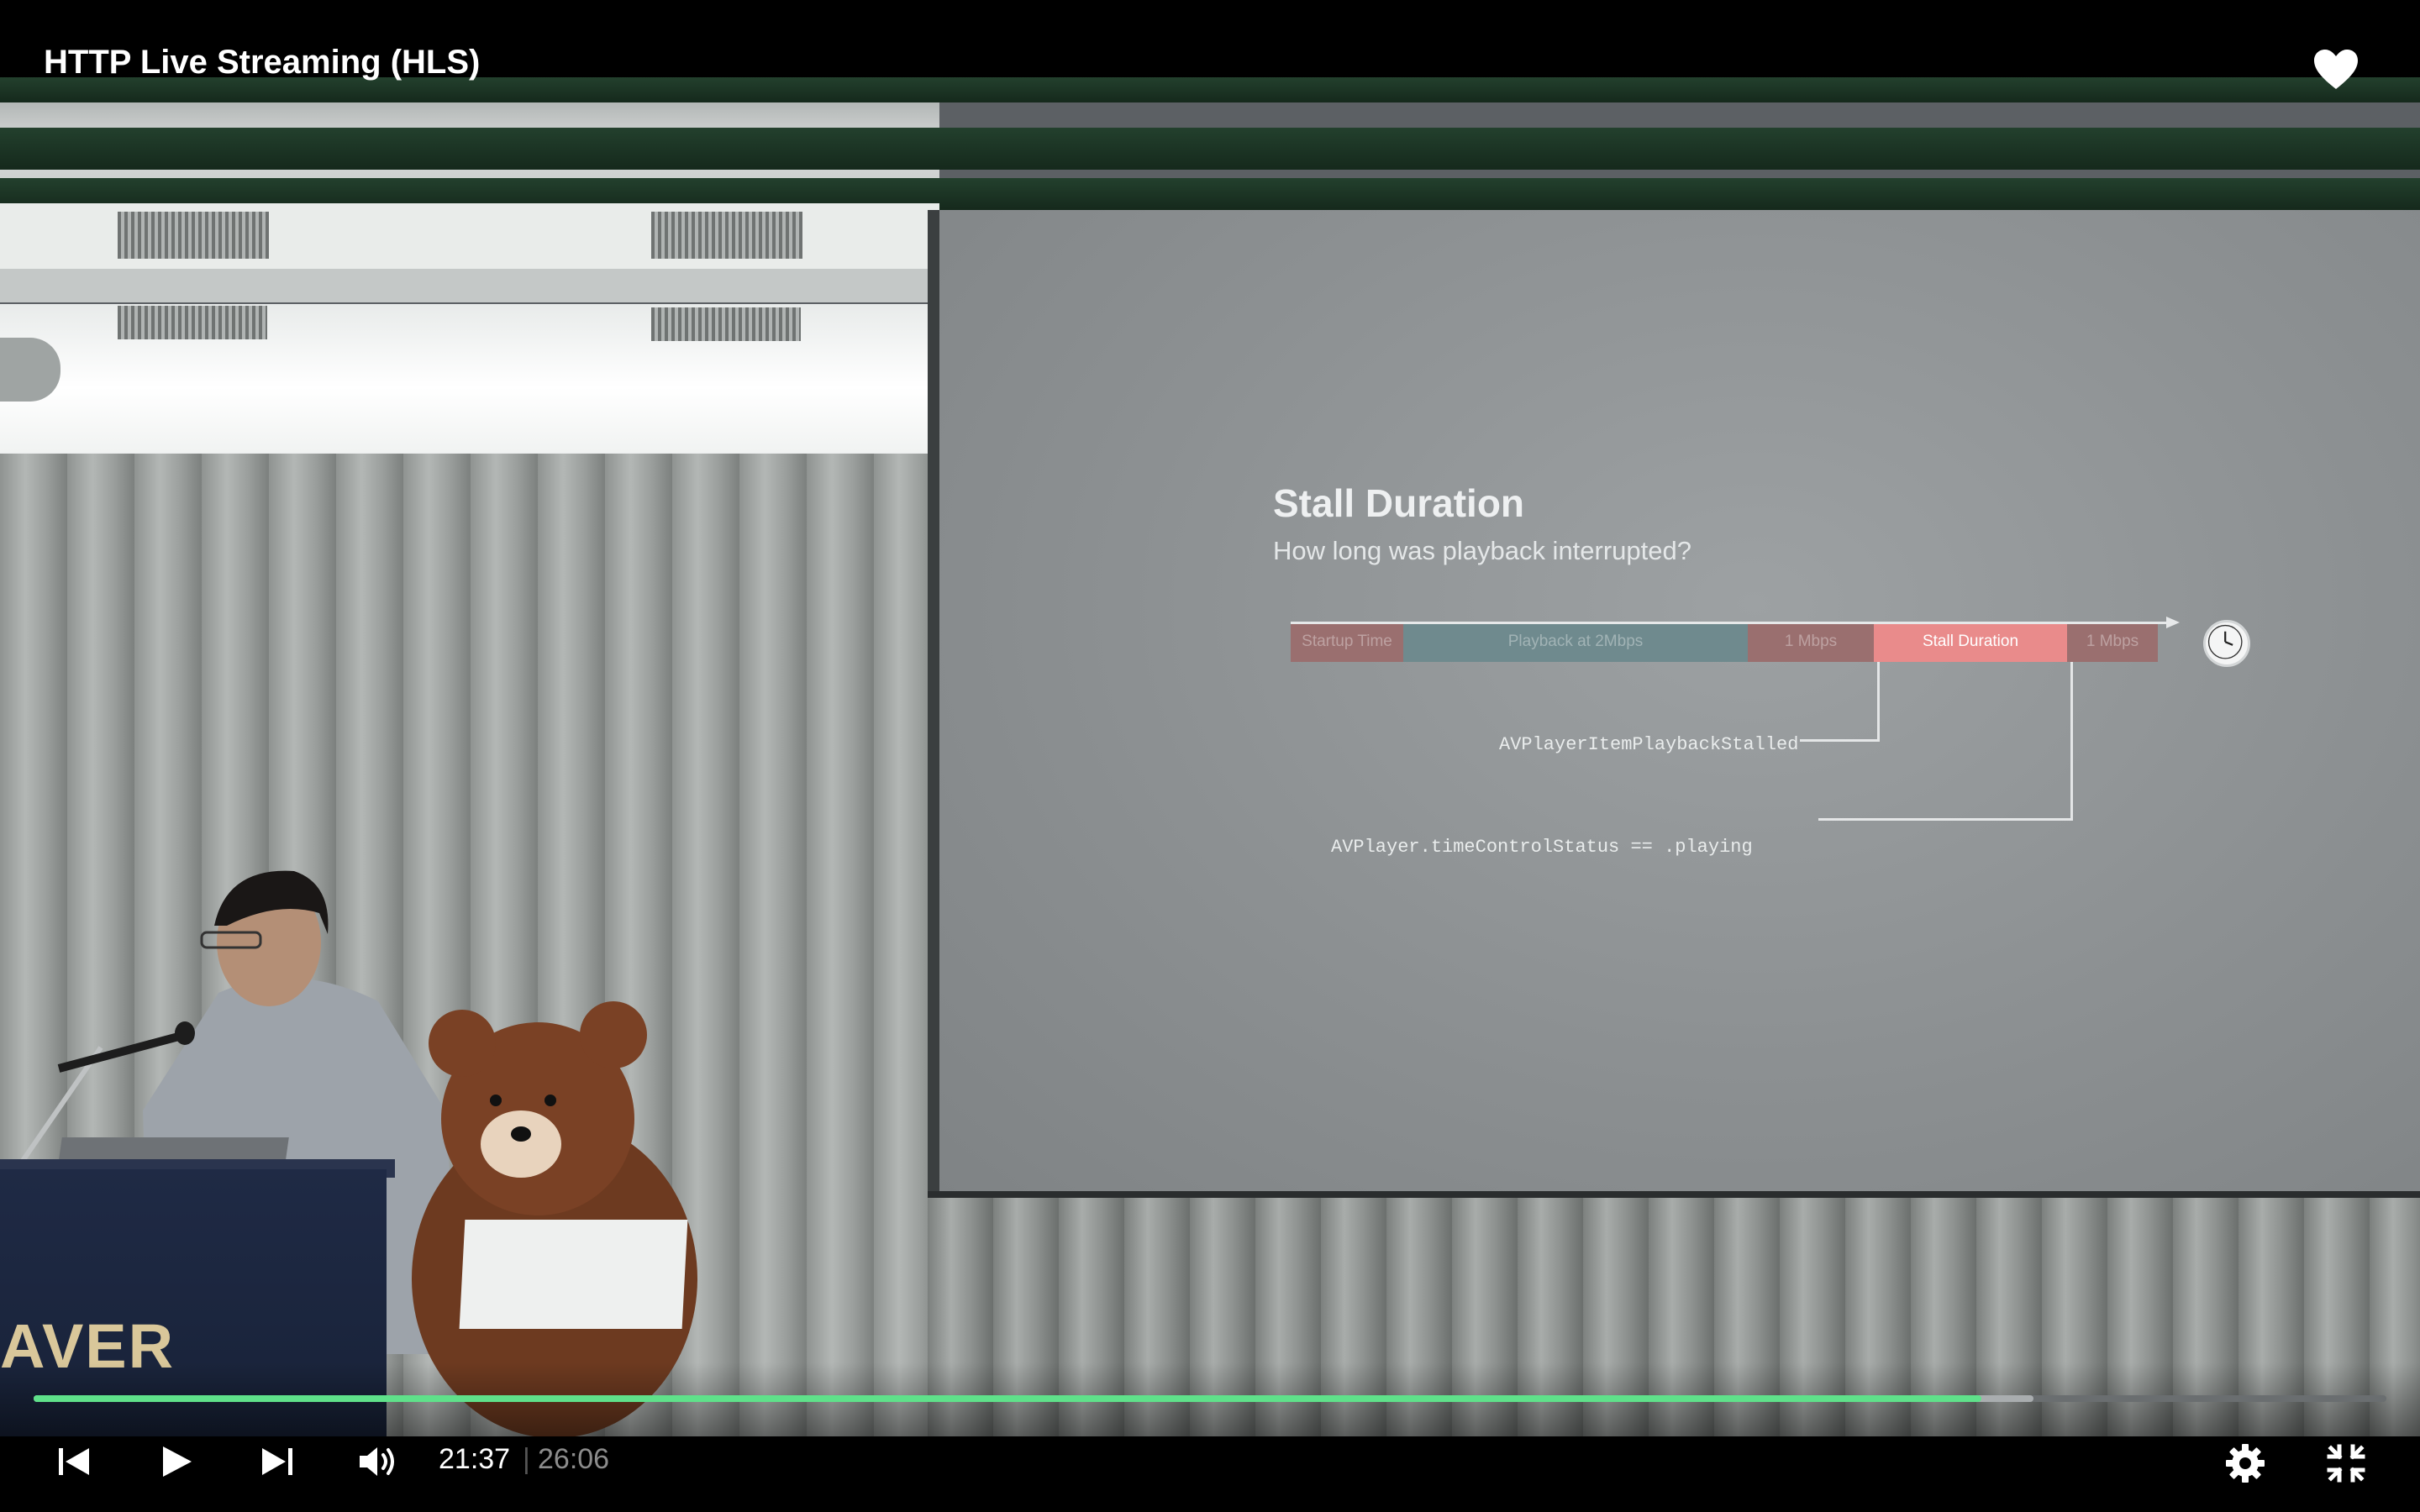  Describe the element at coordinates (1575, 642) in the screenshot. I see `timeline-segment-playback: Playback at 2Mbps` at that location.